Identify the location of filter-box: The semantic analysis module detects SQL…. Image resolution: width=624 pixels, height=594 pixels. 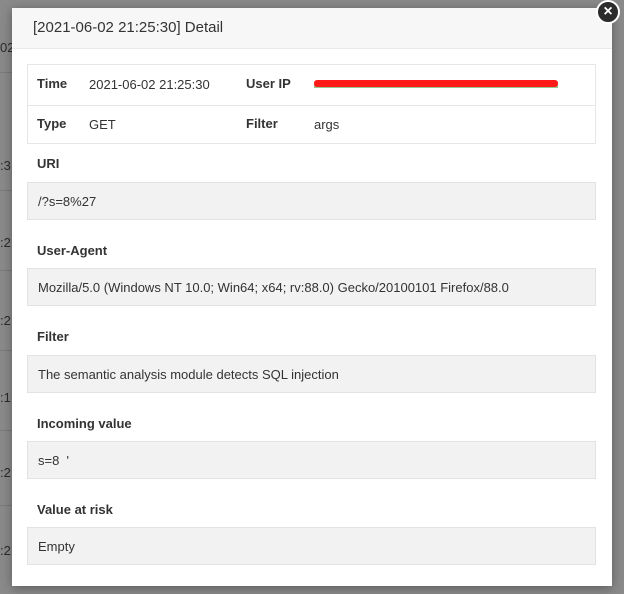
(311, 374).